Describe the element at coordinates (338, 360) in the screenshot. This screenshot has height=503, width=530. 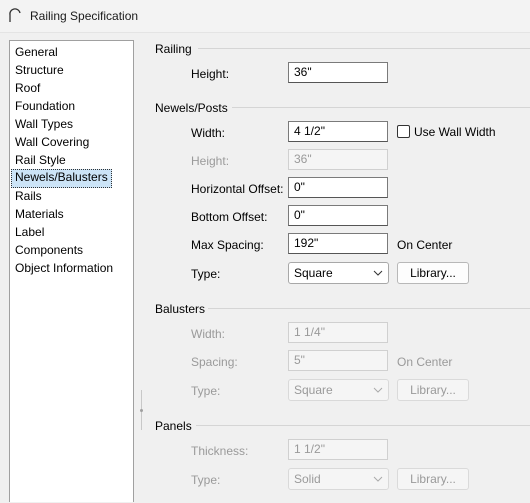
I see `baluster-spacing-field: 5"` at that location.